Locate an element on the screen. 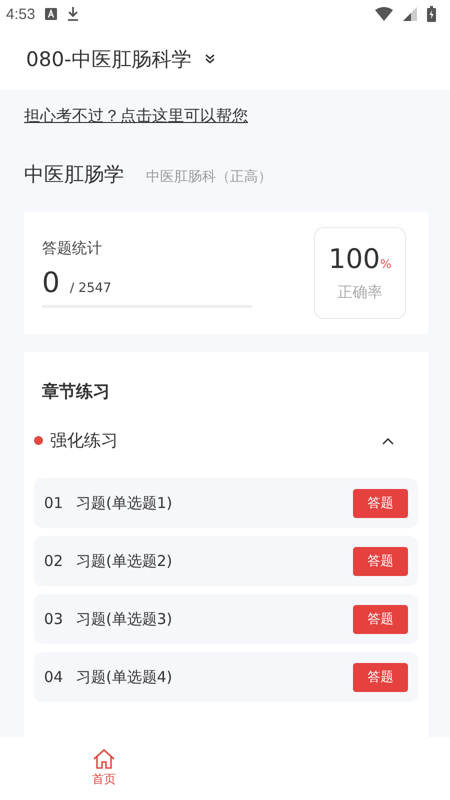 This screenshot has width=450, height=800. exercise-number: 03 is located at coordinates (54, 619).